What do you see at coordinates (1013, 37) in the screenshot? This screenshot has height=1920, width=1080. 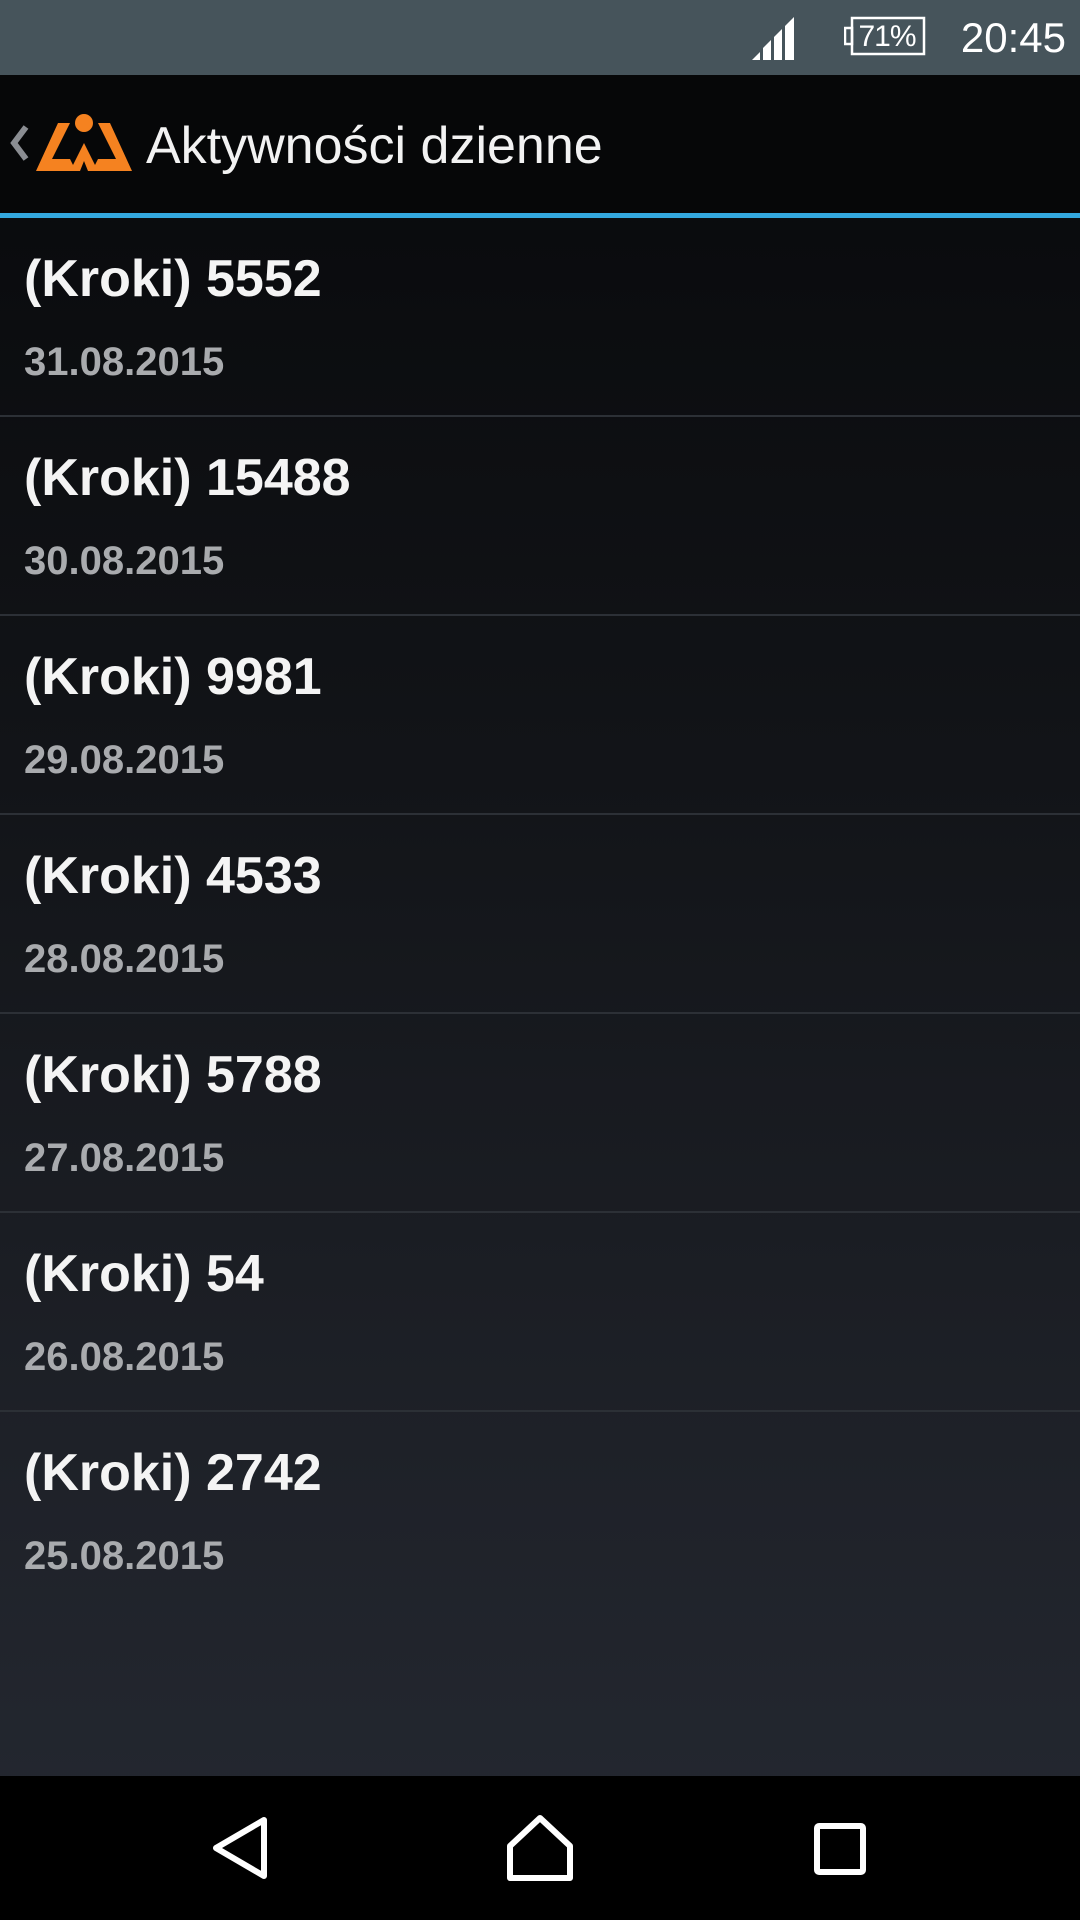 I see `status-clock: 20:45` at bounding box center [1013, 37].